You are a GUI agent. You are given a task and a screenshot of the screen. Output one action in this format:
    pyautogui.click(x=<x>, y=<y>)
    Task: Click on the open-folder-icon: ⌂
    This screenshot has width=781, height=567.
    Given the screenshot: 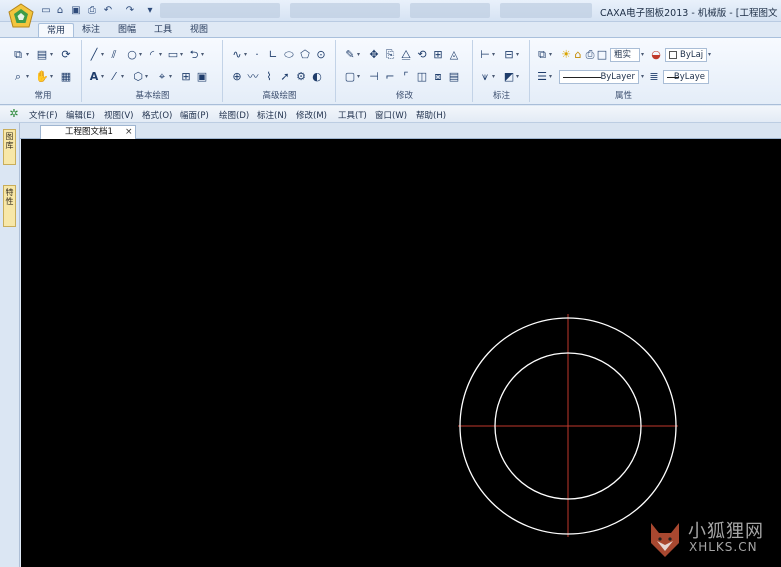 What is the action you would take?
    pyautogui.click(x=60, y=10)
    